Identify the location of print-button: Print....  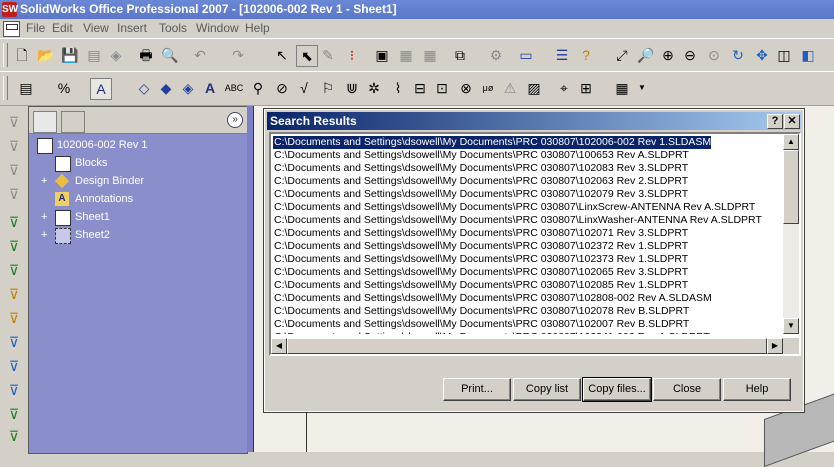
(477, 389).